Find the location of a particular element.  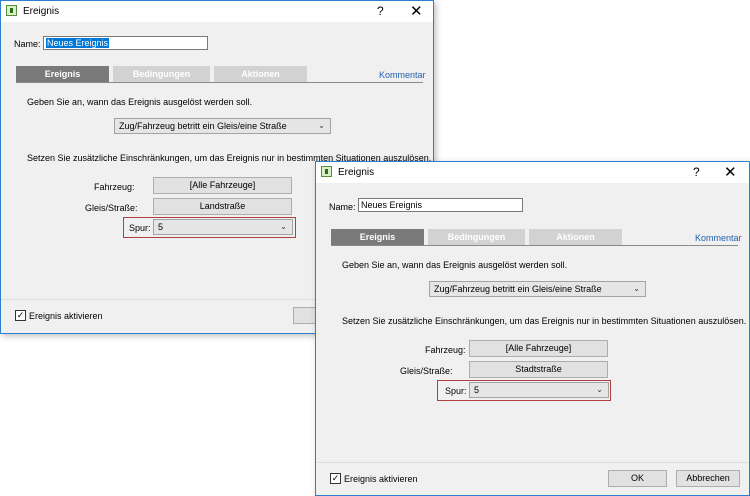

ok-button: OK is located at coordinates (637, 478).